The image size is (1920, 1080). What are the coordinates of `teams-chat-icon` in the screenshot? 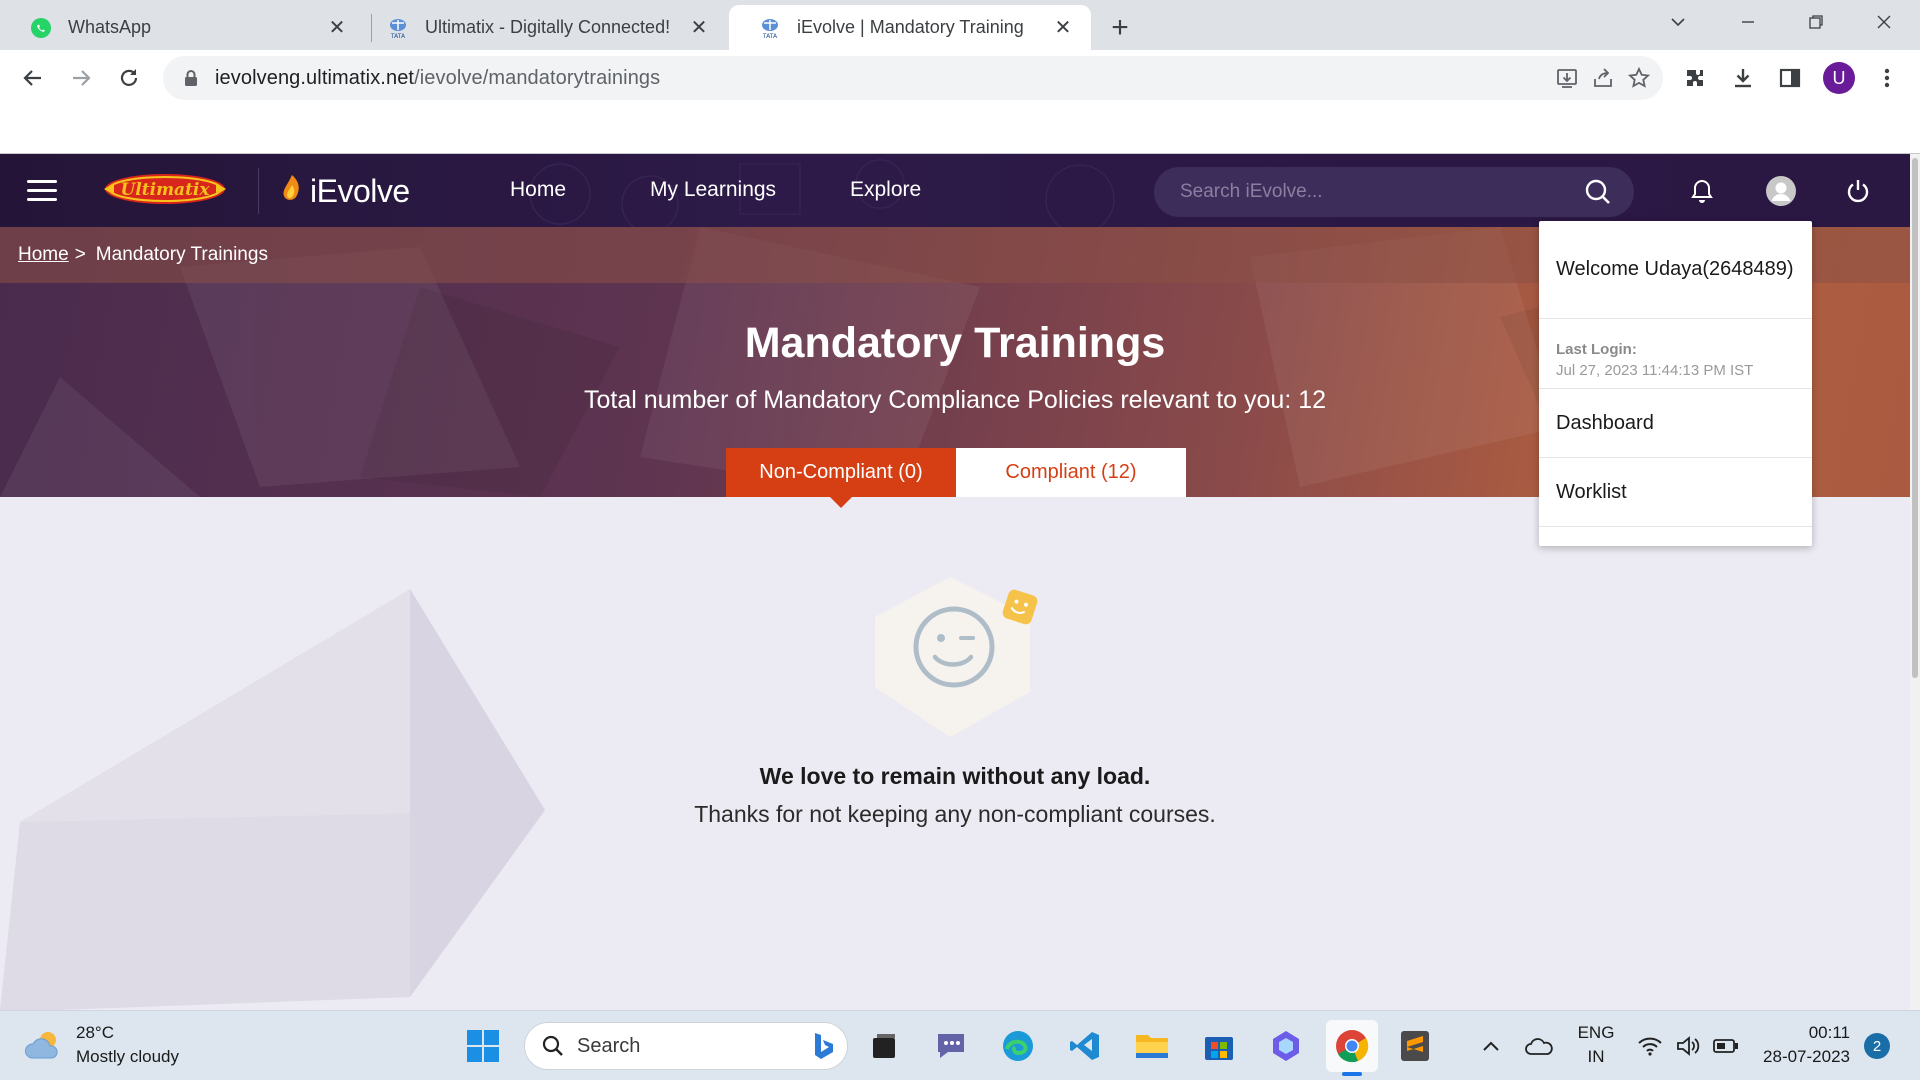 It's located at (951, 1046).